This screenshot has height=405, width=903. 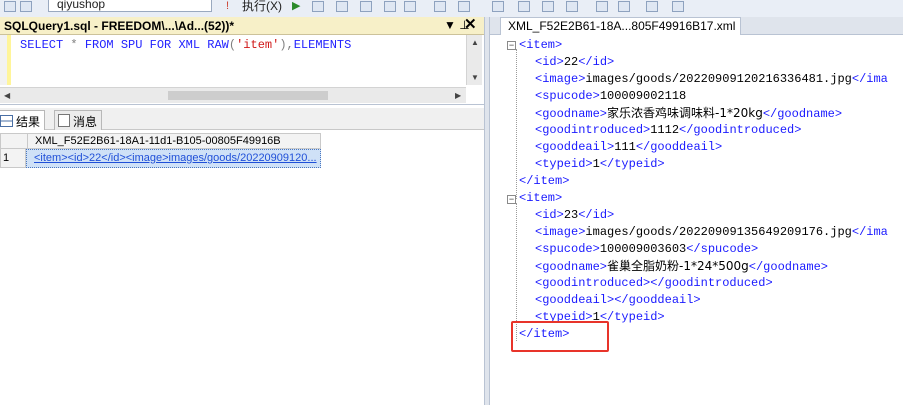 I want to click on sql-table: SPU, so click(x=131, y=45).